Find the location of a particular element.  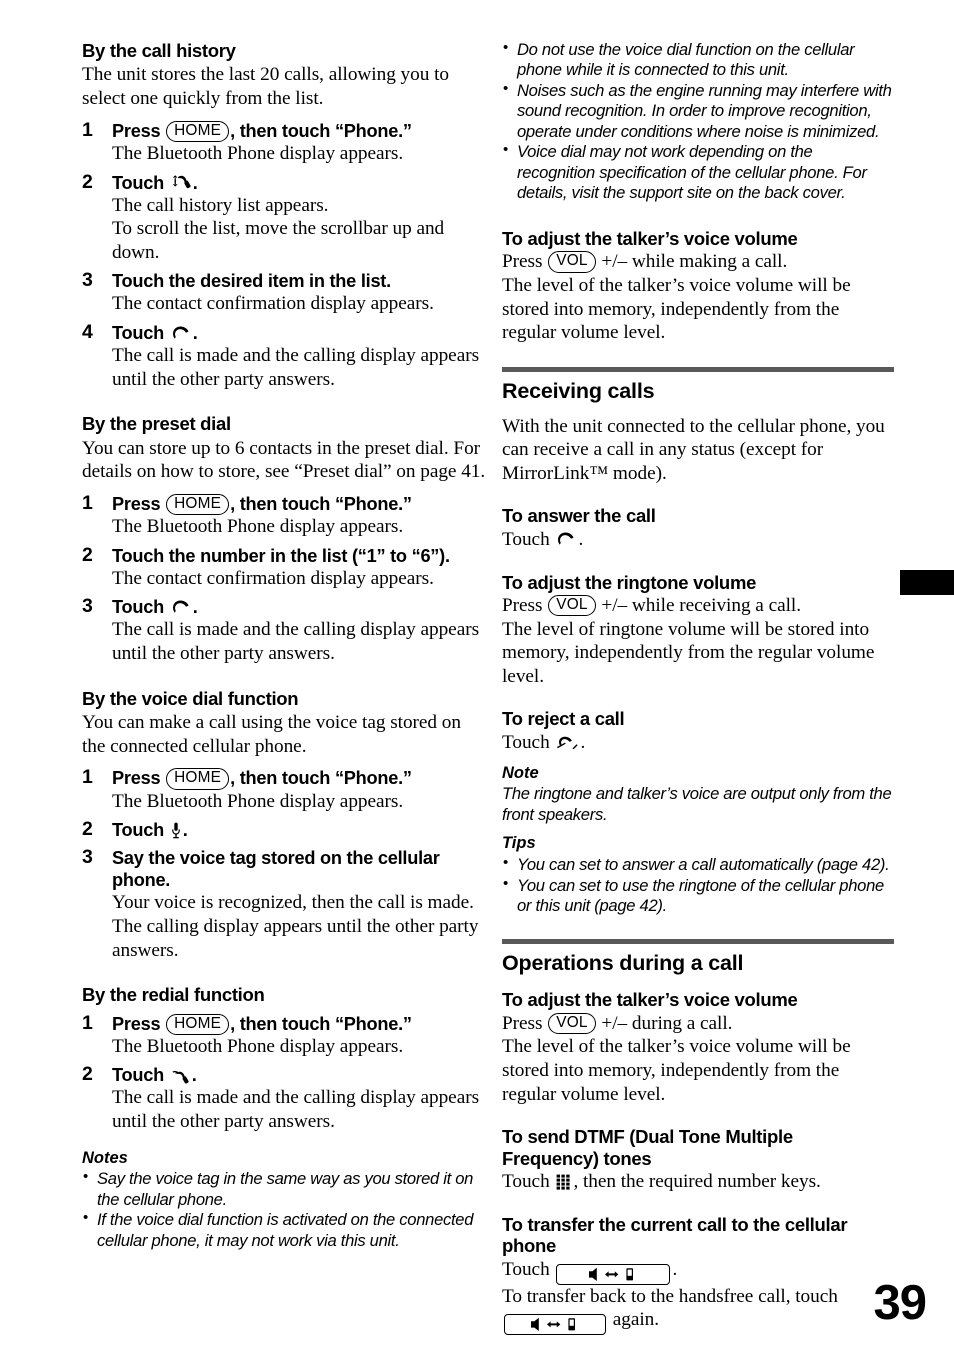

press-suffix: +/– while receiving a call. is located at coordinates (698, 605).